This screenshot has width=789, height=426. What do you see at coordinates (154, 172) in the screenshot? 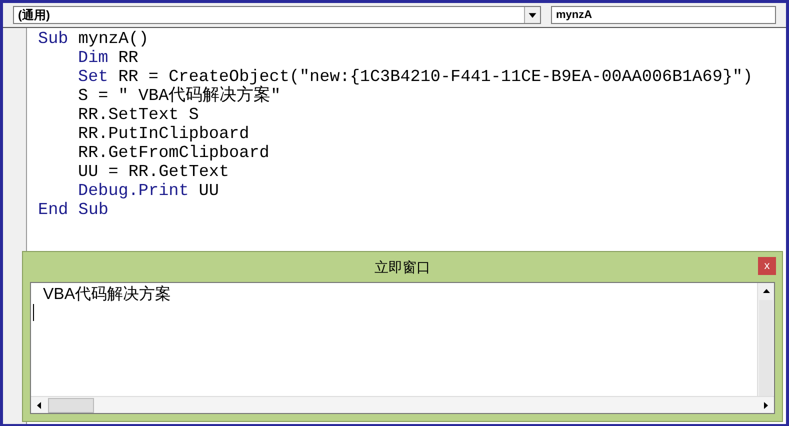
I see `code-text: UU = RR.GetText` at bounding box center [154, 172].